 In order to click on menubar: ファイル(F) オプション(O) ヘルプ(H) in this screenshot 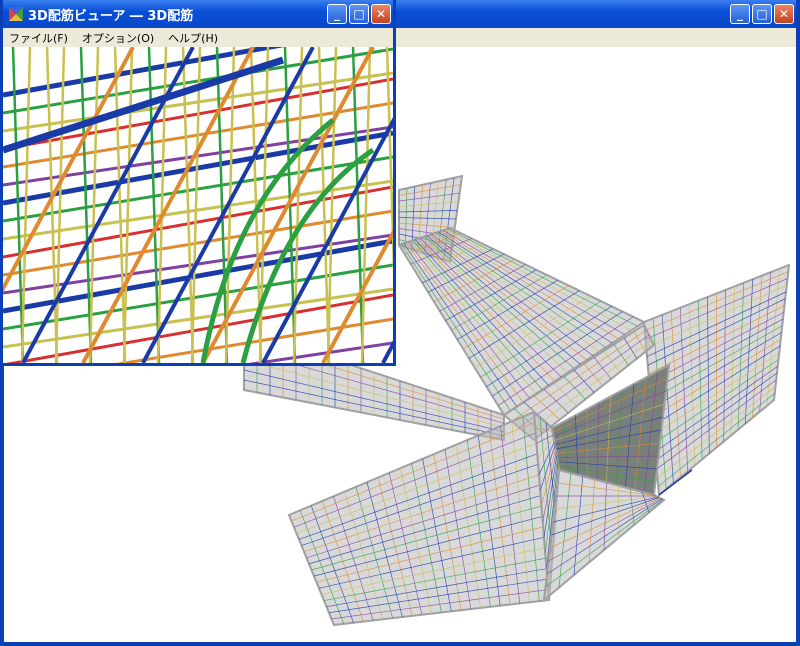, I will do `click(198, 37)`.